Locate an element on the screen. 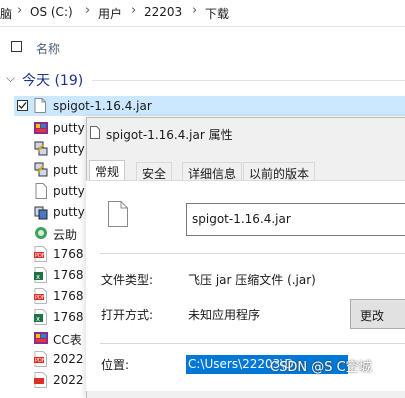 The height and width of the screenshot is (398, 405). breadcrumb-users: 用户 is located at coordinates (110, 13).